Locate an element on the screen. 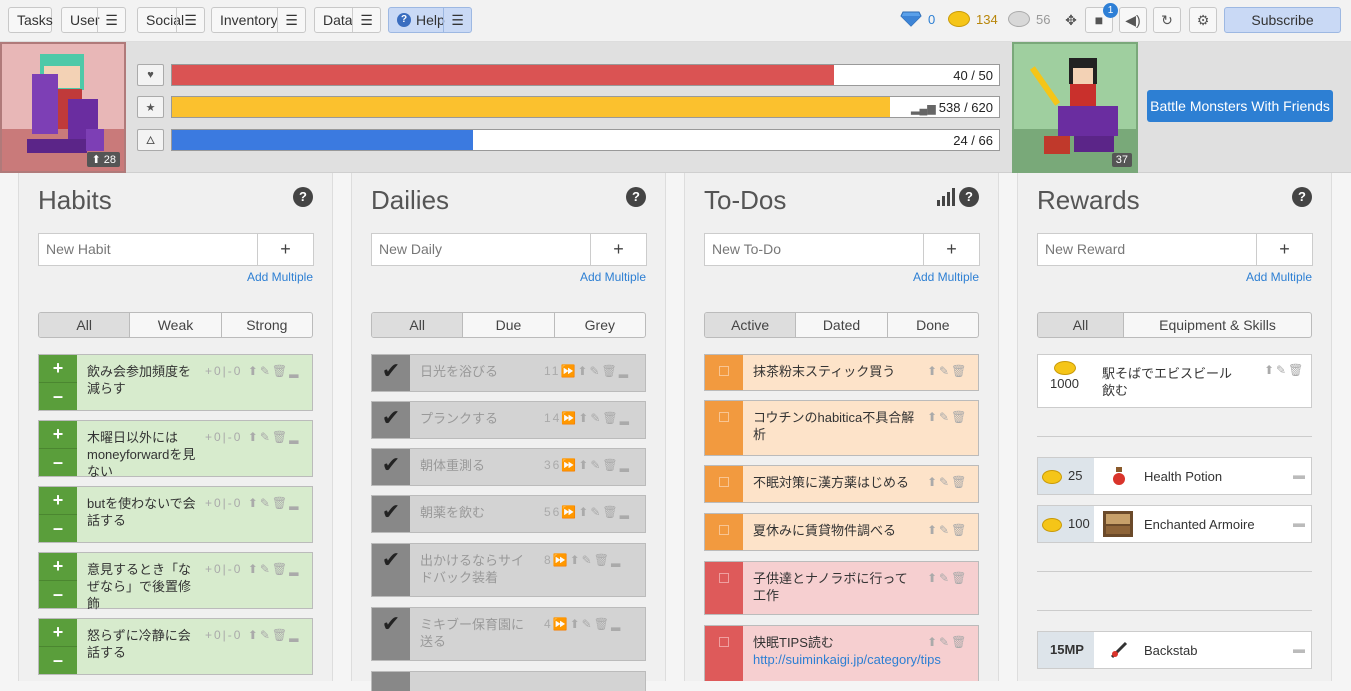  add-daily-button: + is located at coordinates (619, 249).